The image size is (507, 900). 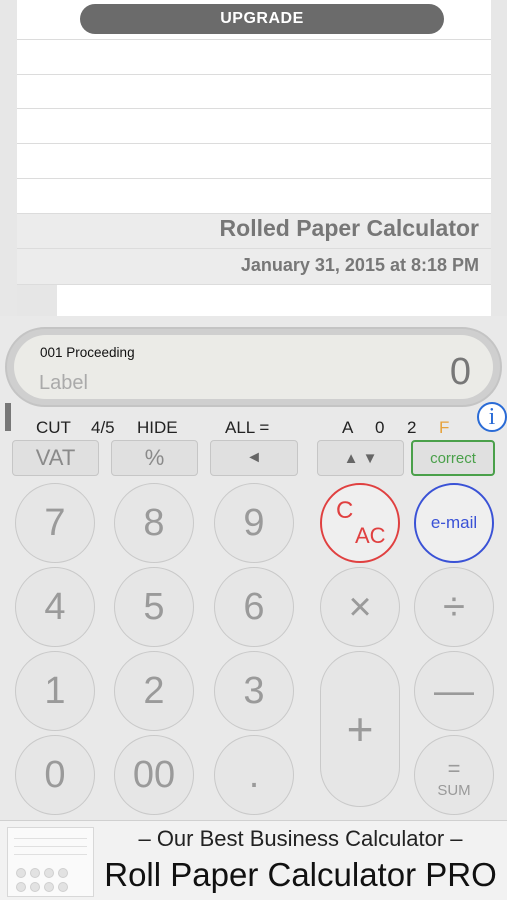 I want to click on hide-toggle: HIDE, so click(x=157, y=428).